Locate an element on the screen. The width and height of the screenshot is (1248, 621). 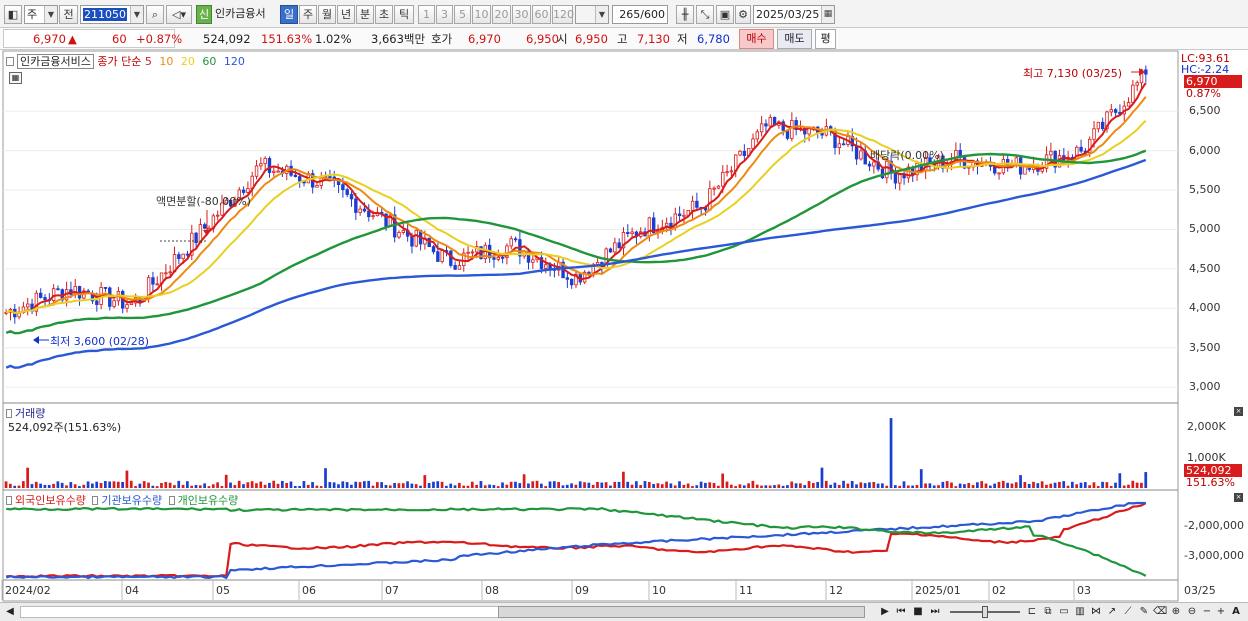
buy-button: 매수 is located at coordinates (756, 39).